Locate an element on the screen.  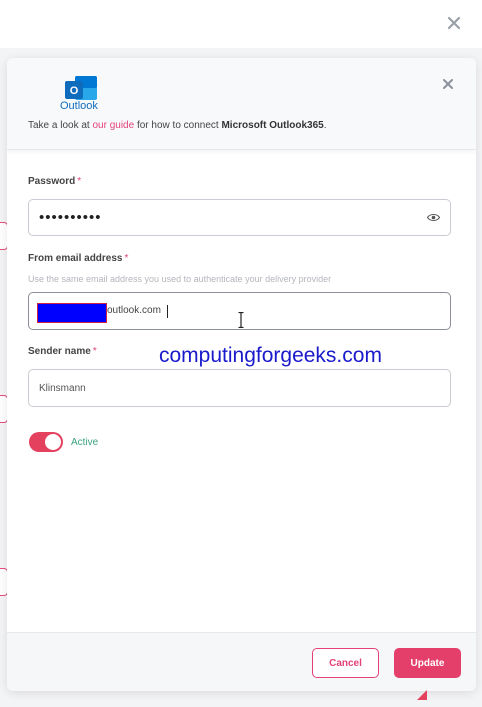
text-cursor-icon is located at coordinates (241, 320).